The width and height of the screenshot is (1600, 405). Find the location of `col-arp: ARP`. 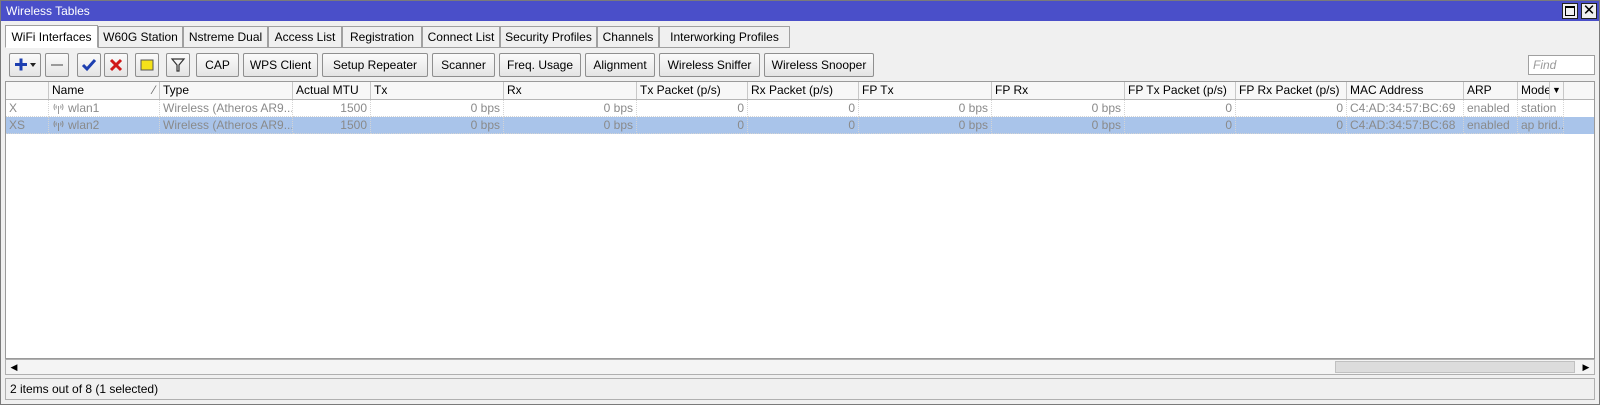

col-arp: ARP is located at coordinates (1491, 90).